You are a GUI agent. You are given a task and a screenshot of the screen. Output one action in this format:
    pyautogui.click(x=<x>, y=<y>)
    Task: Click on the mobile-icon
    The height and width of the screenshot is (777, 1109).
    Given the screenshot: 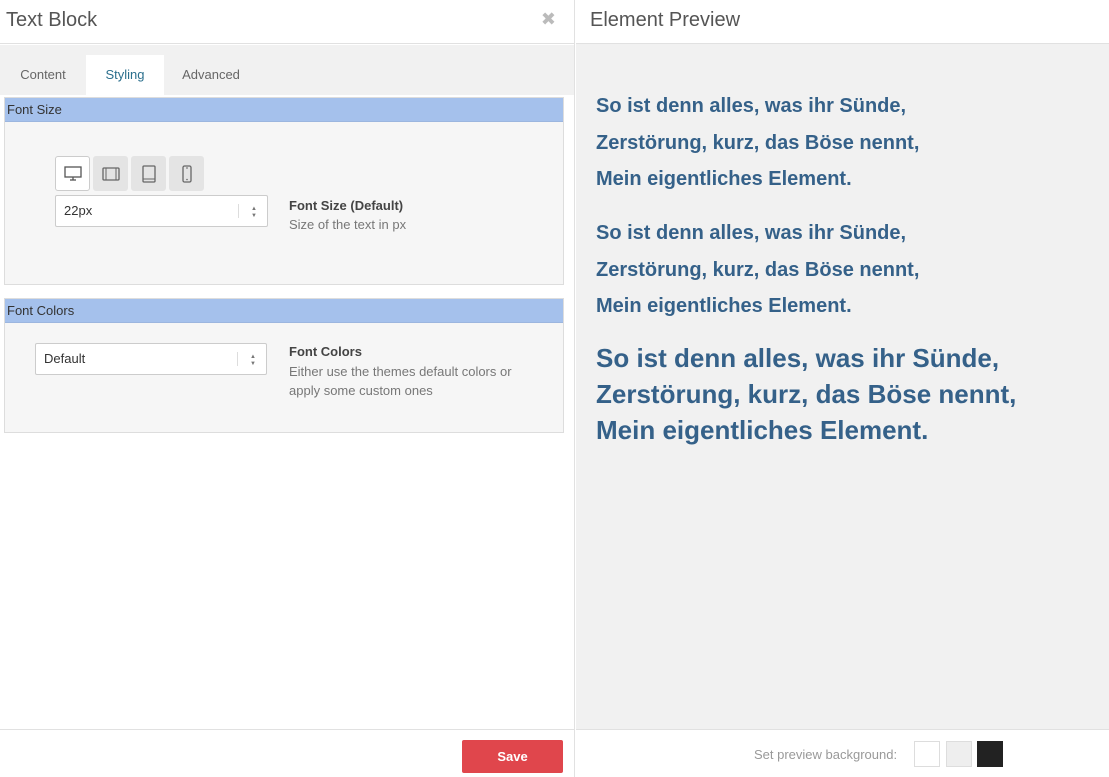 What is the action you would take?
    pyautogui.click(x=186, y=173)
    